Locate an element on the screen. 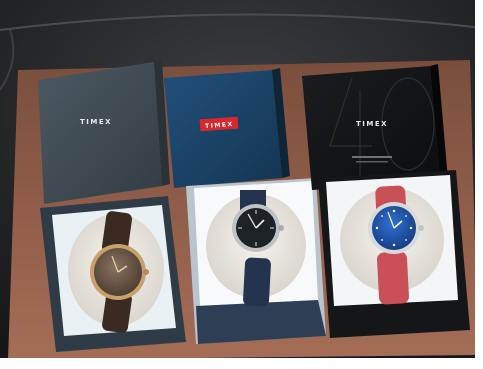 The height and width of the screenshot is (369, 483). right-watch-crown is located at coordinates (421, 228).